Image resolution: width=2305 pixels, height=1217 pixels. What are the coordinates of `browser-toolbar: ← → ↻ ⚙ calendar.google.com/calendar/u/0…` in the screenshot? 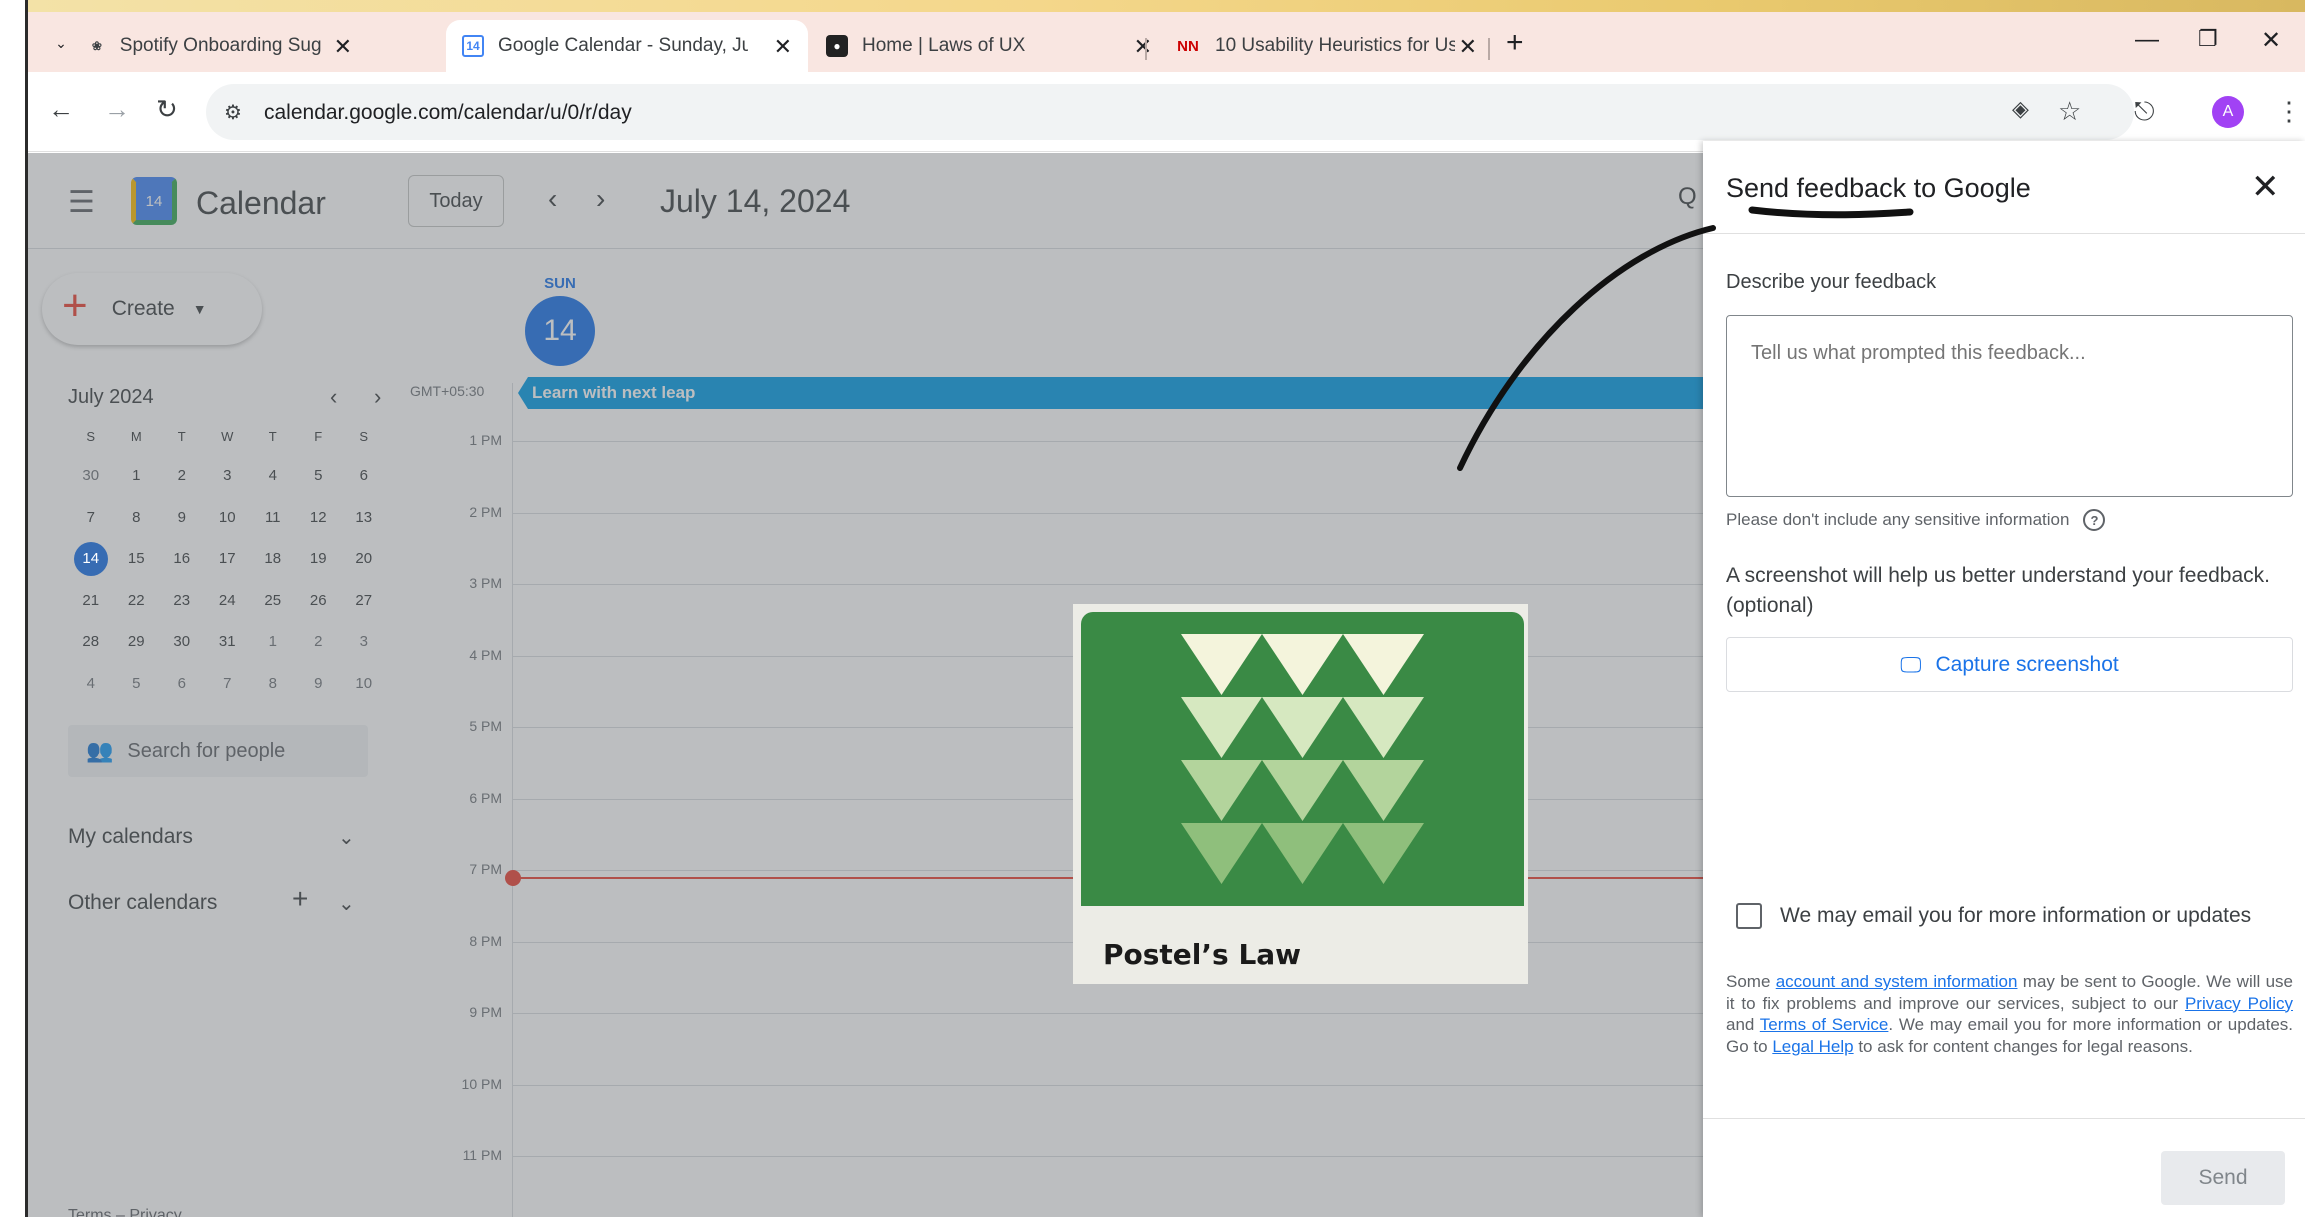 It's located at (1166, 112).